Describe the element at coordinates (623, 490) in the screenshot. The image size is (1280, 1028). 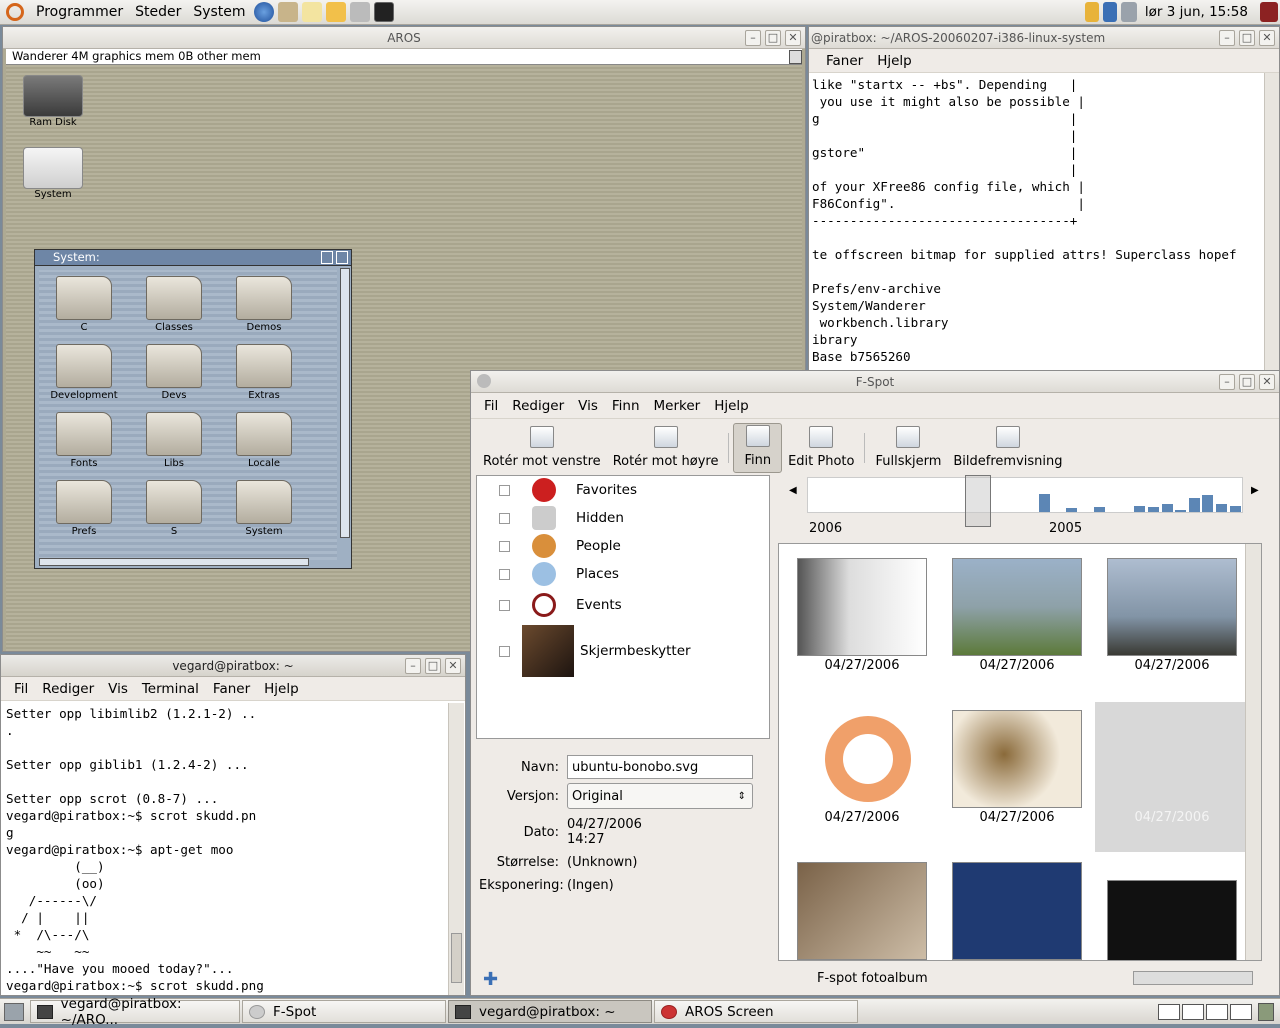
I see `tag-favorites: Favorites` at that location.